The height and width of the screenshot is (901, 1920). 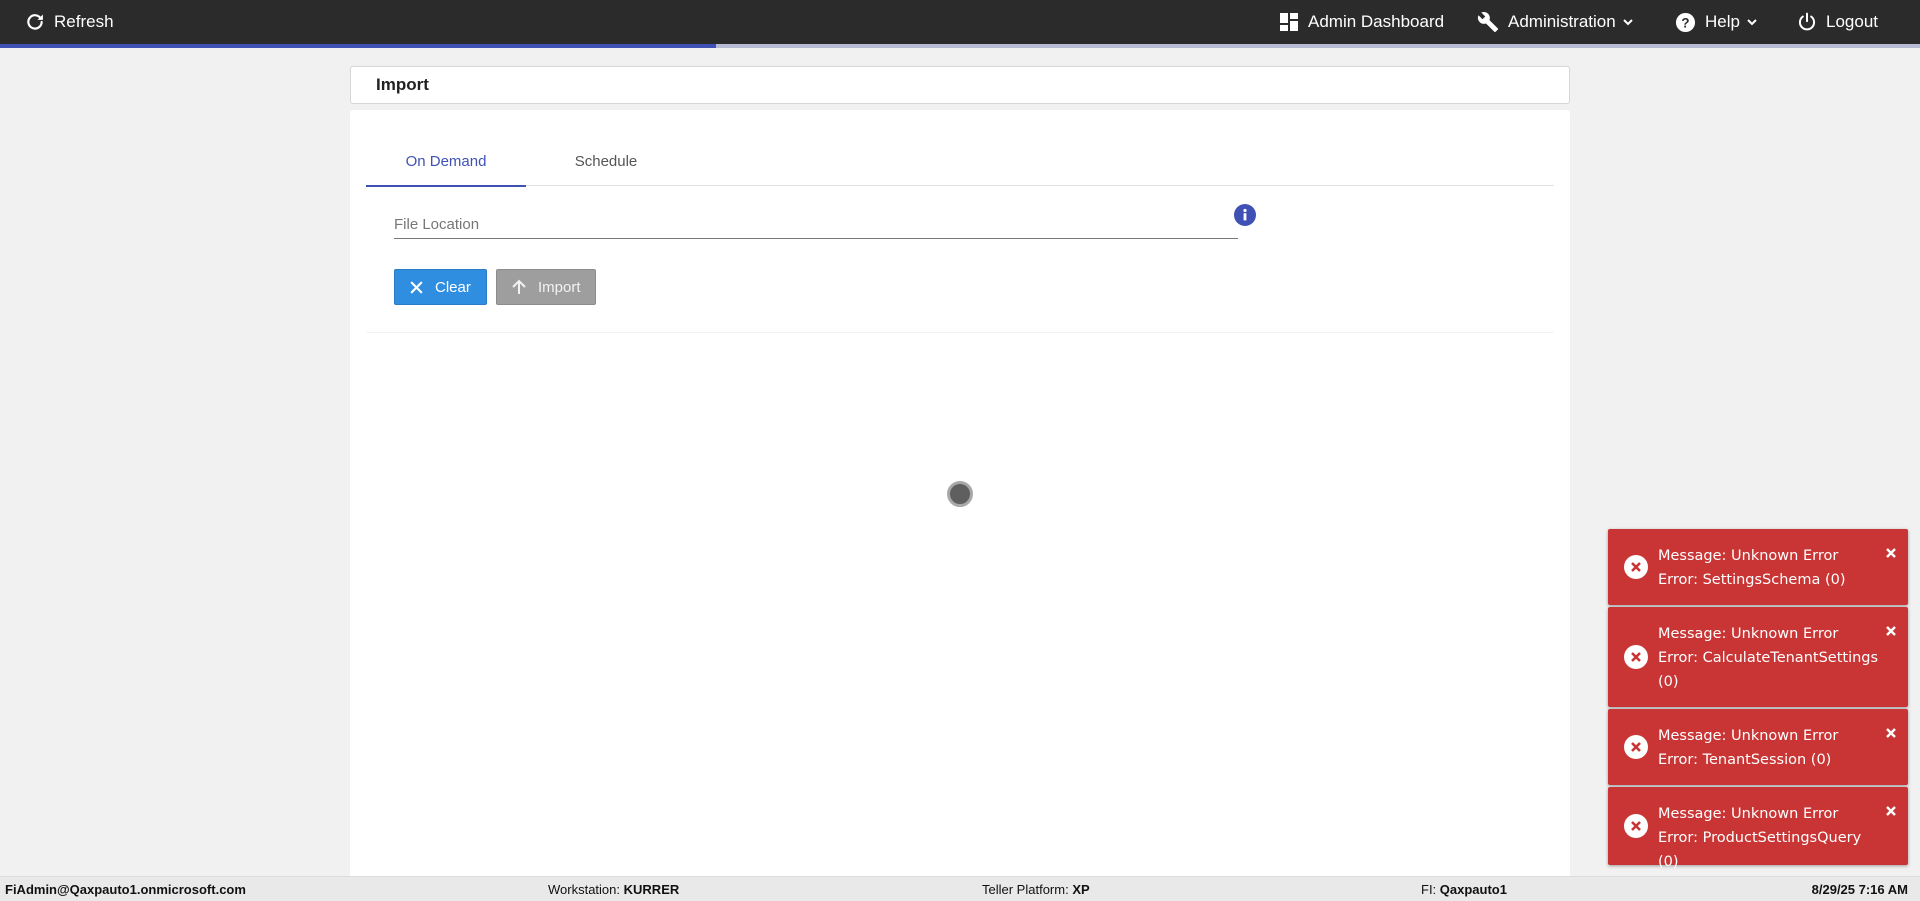 What do you see at coordinates (519, 287) in the screenshot?
I see `arrow-up-icon` at bounding box center [519, 287].